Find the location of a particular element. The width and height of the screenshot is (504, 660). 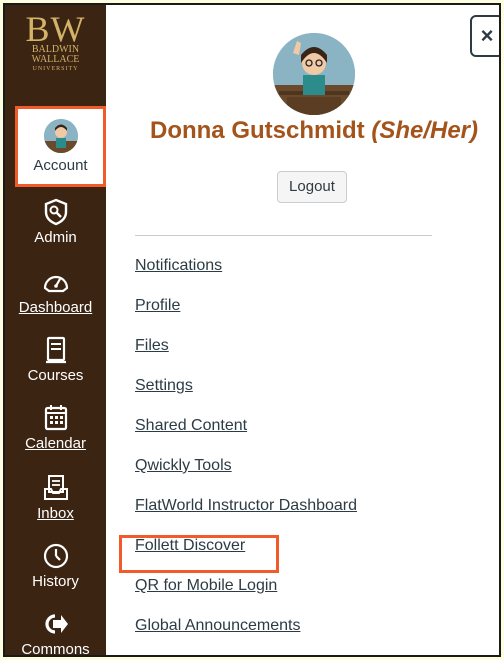

book-icon is located at coordinates (55, 350).